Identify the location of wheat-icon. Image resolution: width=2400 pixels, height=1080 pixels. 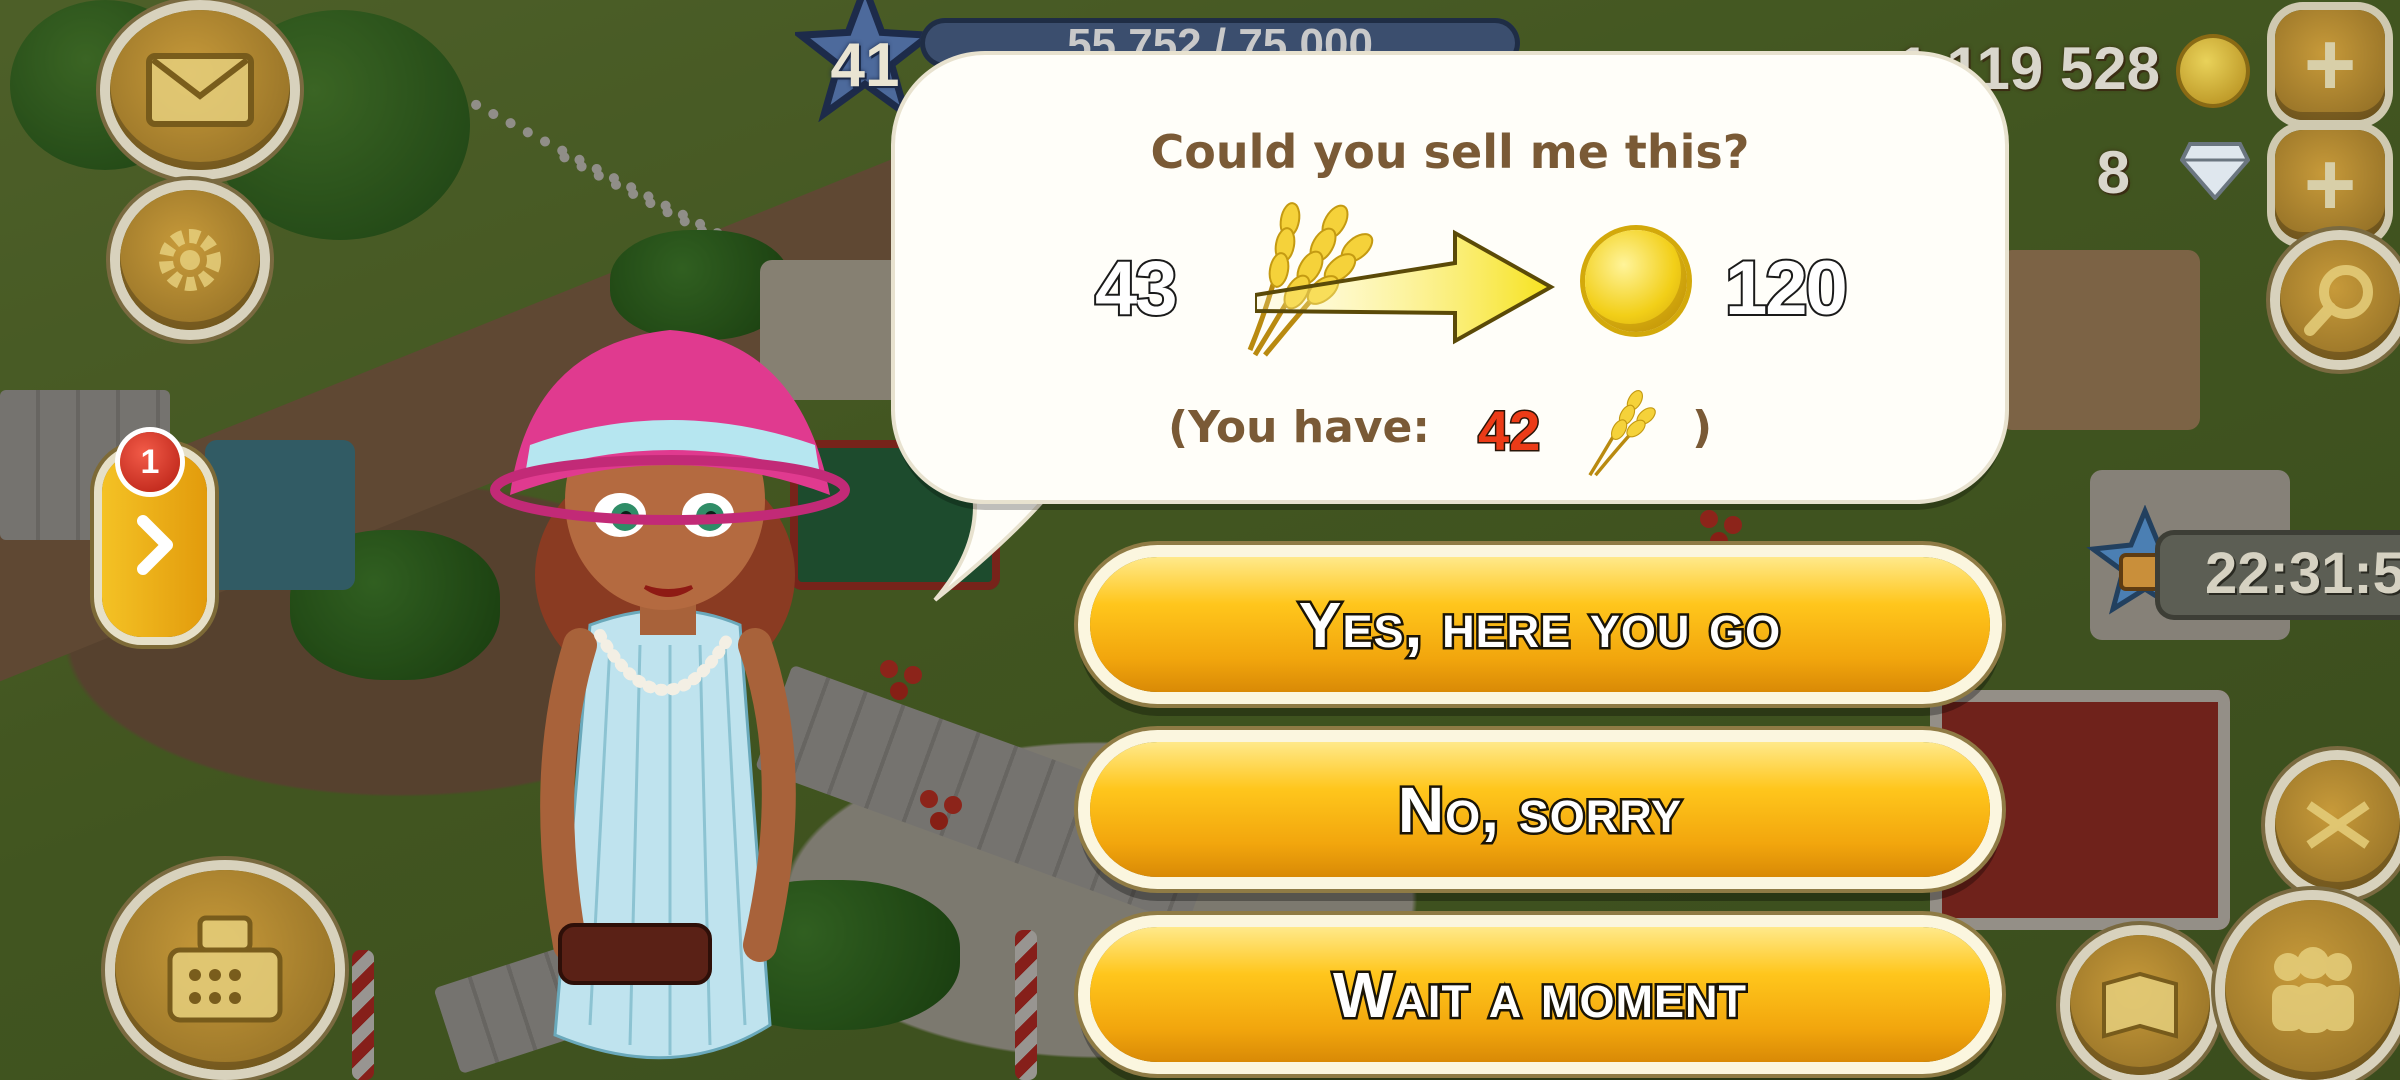
(1622, 433).